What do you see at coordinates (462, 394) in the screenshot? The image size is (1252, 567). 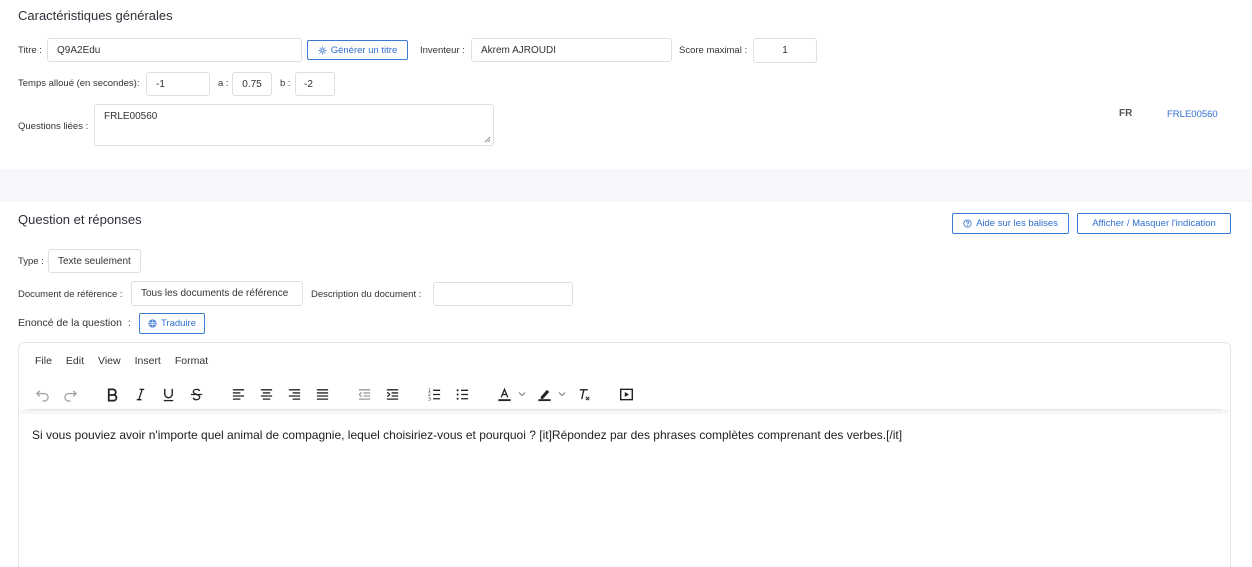 I see `bulleted-list-icon` at bounding box center [462, 394].